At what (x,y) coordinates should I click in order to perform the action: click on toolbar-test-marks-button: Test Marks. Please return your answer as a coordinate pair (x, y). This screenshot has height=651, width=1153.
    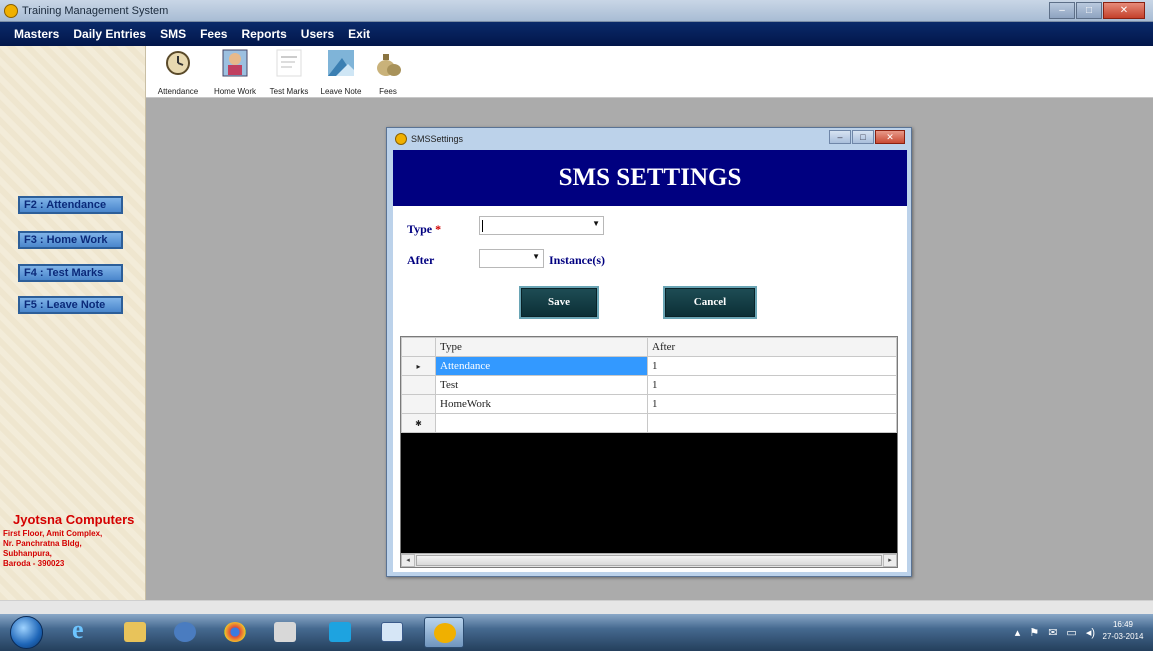
    Looking at the image, I should click on (289, 72).